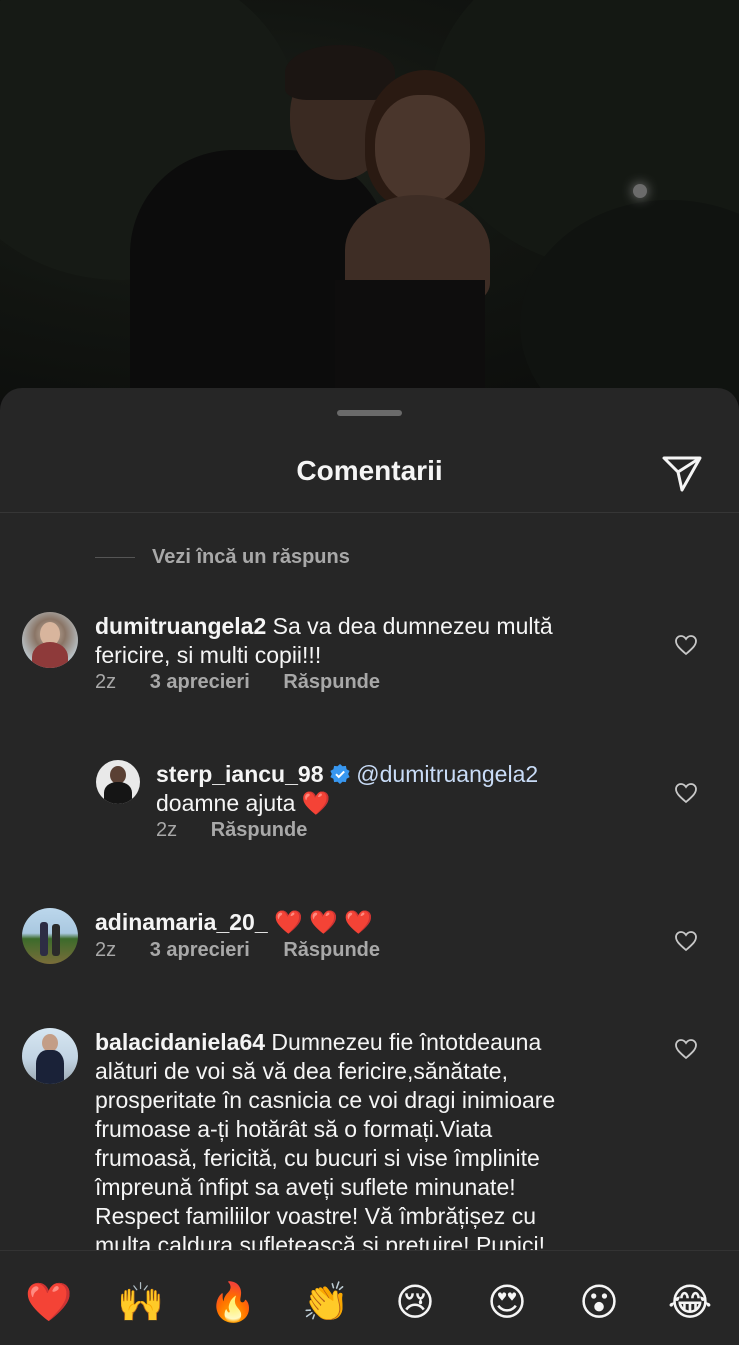 The width and height of the screenshot is (739, 1345). I want to click on comment-text: adinamaria_20_ ❤️ ❤️ ❤️, so click(375, 922).